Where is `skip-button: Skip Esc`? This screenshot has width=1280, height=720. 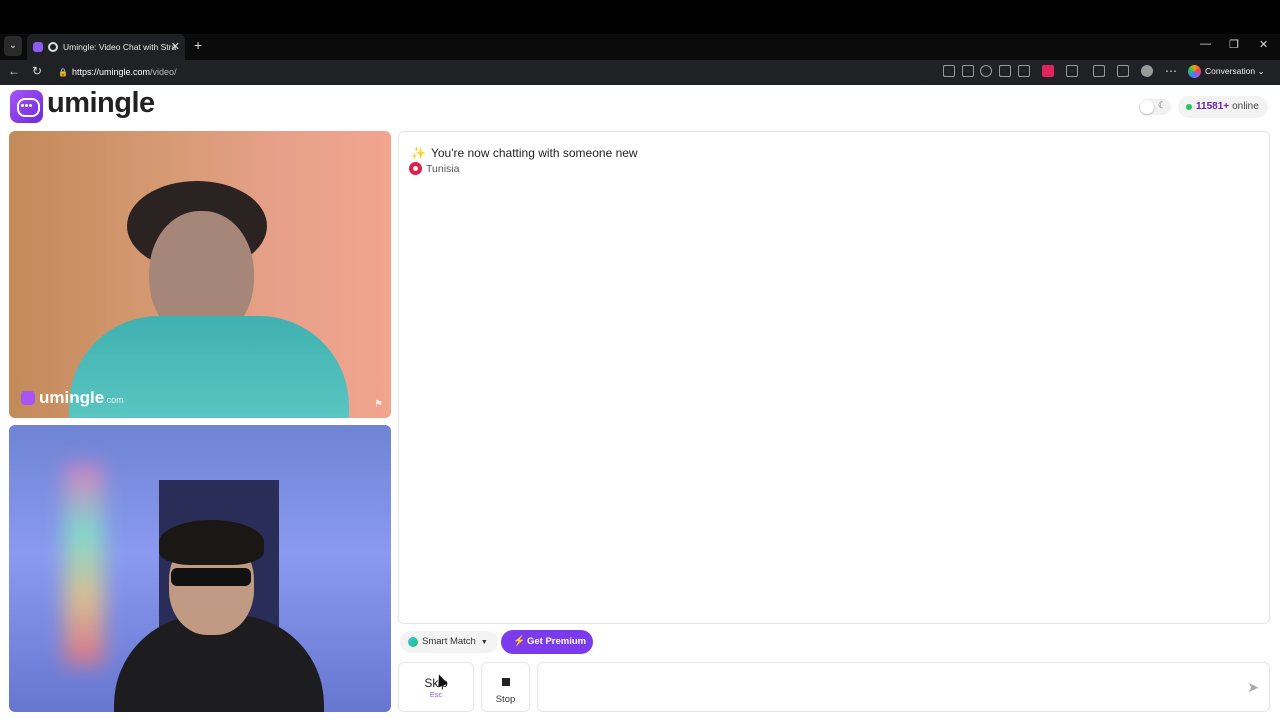 skip-button: Skip Esc is located at coordinates (436, 687).